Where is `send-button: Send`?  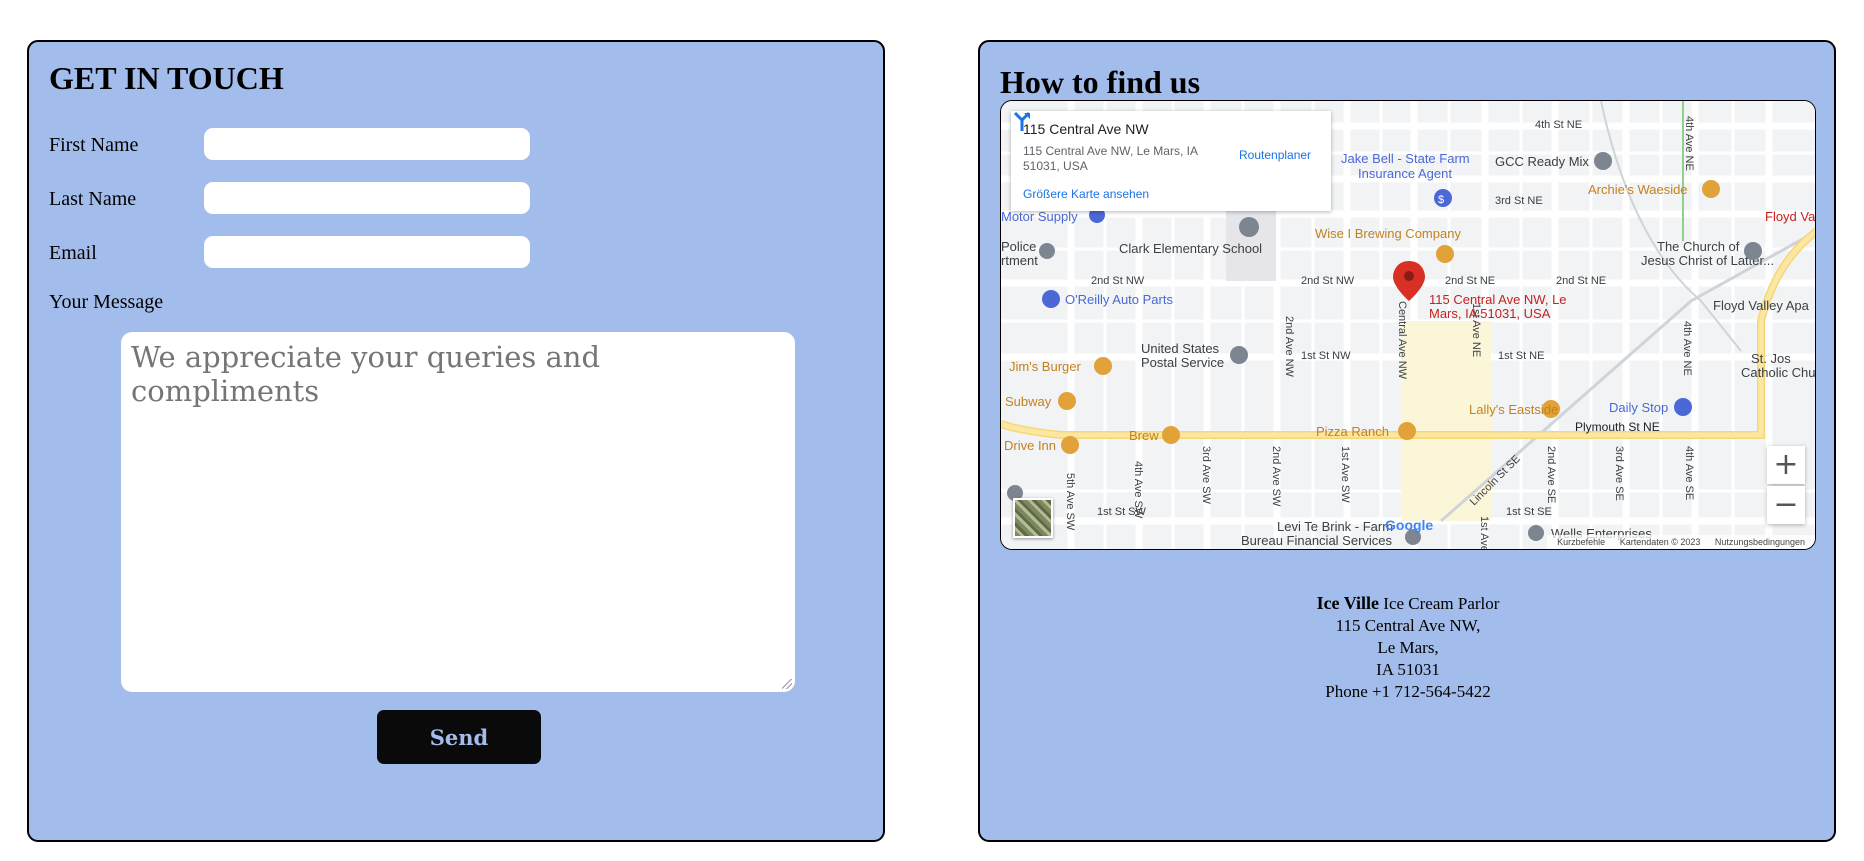 send-button: Send is located at coordinates (459, 737).